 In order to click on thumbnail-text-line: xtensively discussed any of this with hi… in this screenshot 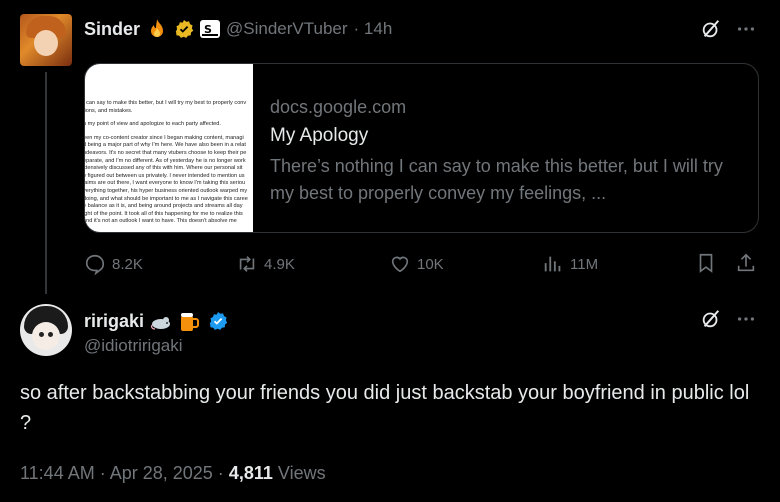, I will do `click(164, 168)`.